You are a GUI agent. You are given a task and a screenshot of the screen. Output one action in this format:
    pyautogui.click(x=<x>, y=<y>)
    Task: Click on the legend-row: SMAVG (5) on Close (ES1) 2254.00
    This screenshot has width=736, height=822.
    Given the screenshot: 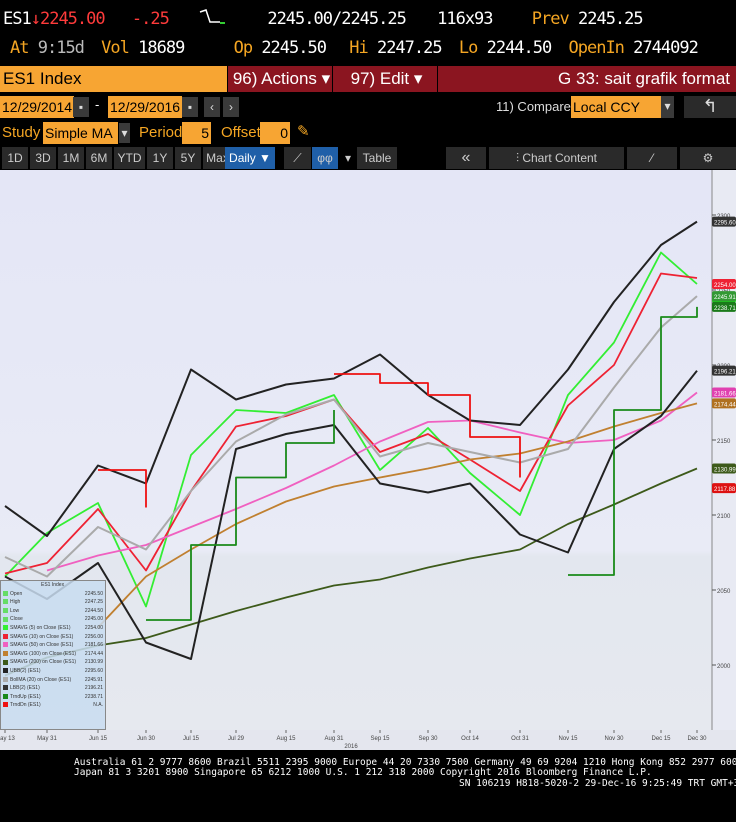 What is the action you would take?
    pyautogui.click(x=53, y=628)
    